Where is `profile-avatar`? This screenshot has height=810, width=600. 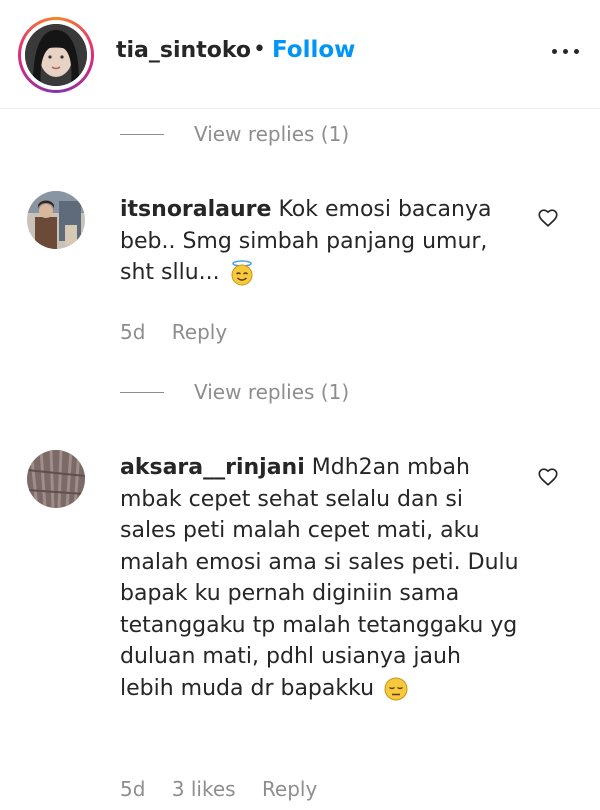
profile-avatar is located at coordinates (56, 55).